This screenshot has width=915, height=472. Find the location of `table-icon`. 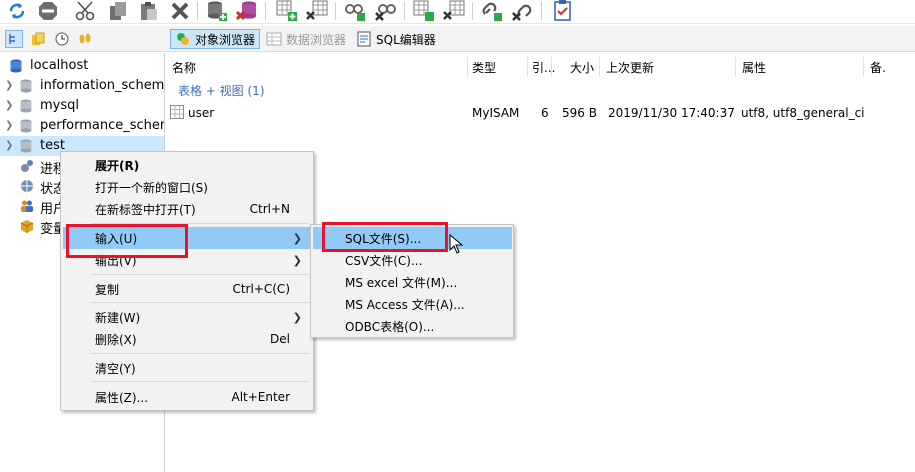

table-icon is located at coordinates (177, 113).